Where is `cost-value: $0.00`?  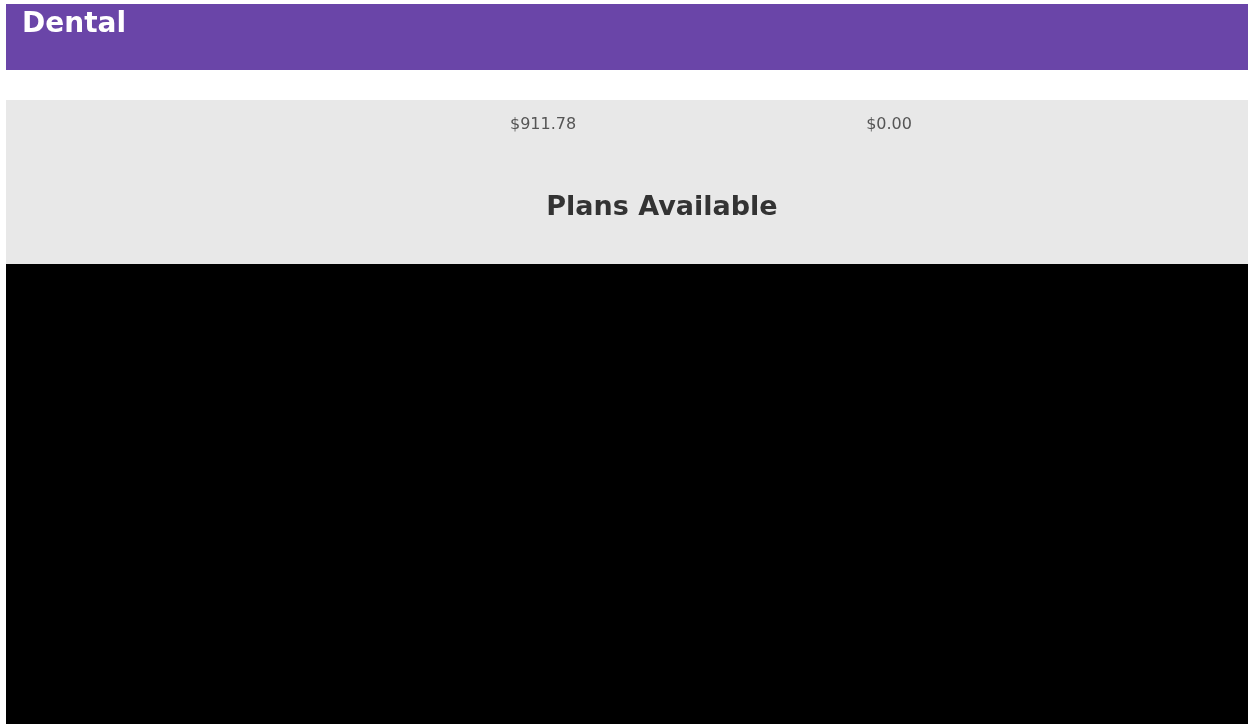 cost-value: $0.00 is located at coordinates (889, 124).